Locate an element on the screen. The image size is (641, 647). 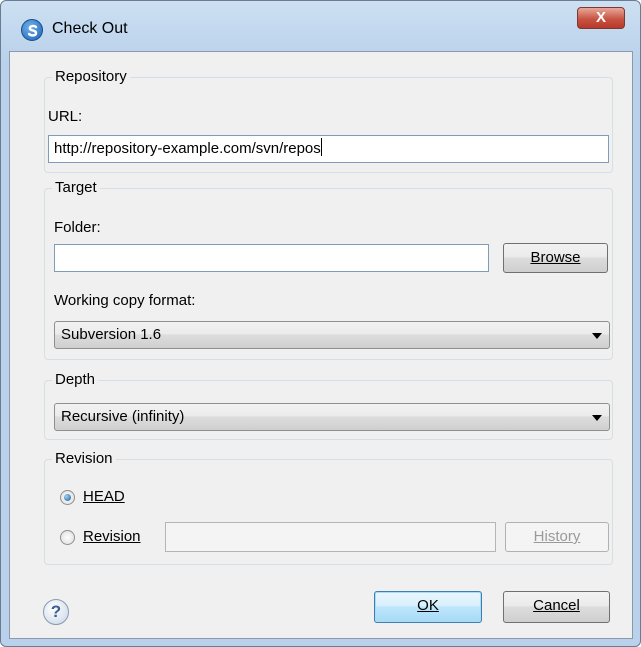
ok-label: OK is located at coordinates (428, 605).